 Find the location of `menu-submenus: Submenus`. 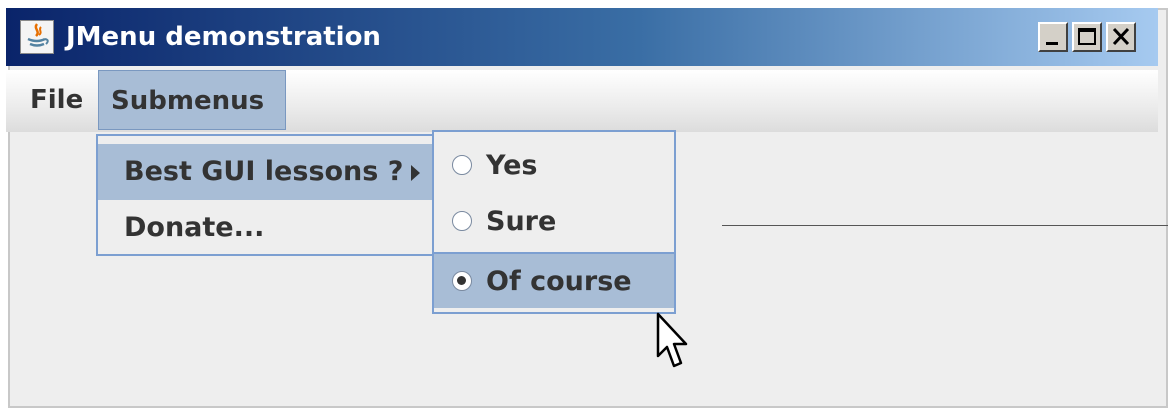

menu-submenus: Submenus is located at coordinates (192, 100).